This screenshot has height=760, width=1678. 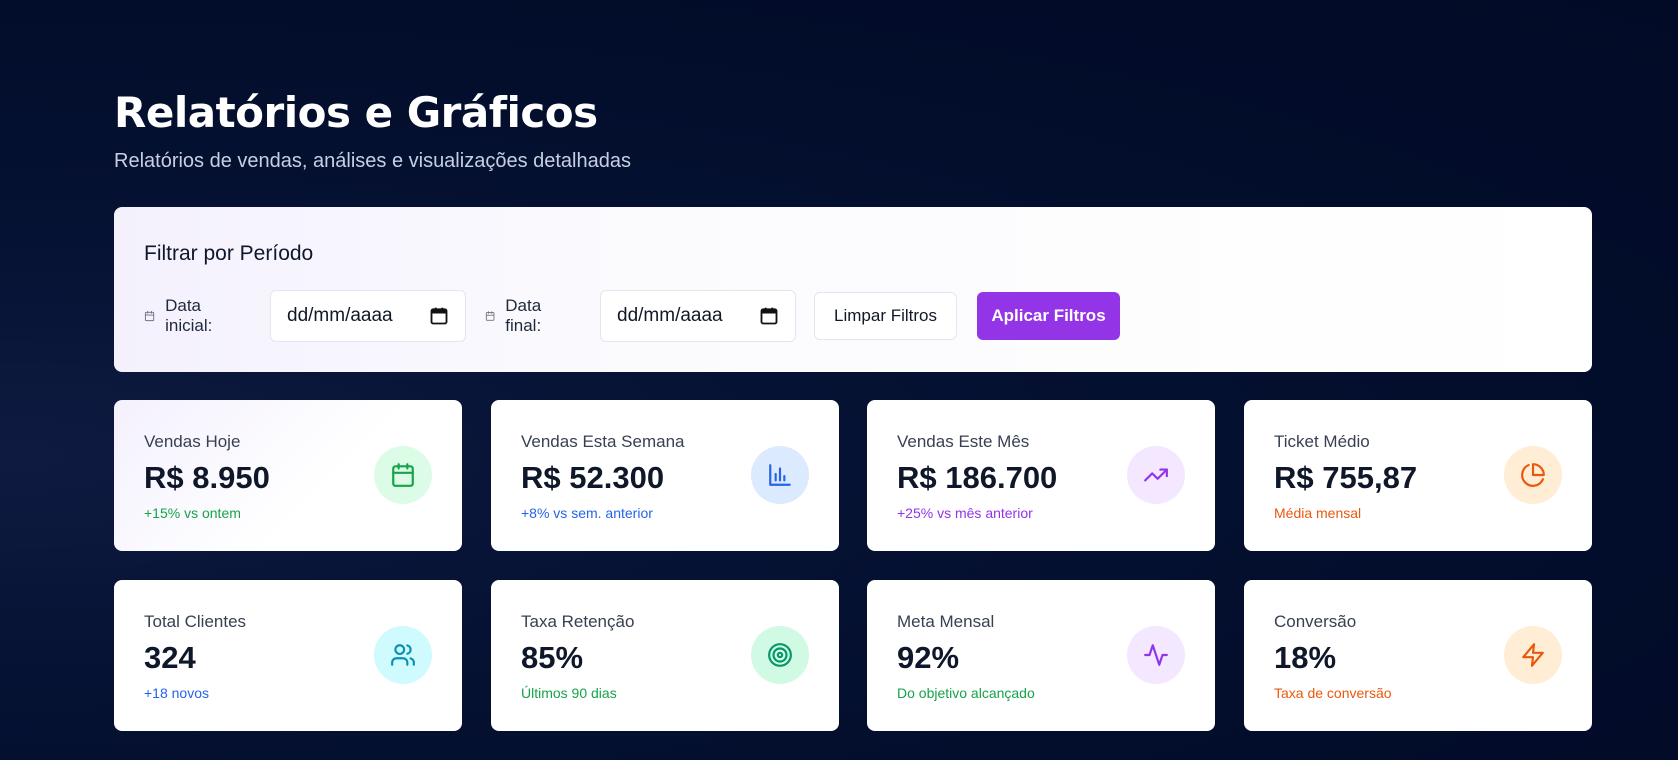 I want to click on stat-value: R$ 8.950, so click(x=207, y=477).